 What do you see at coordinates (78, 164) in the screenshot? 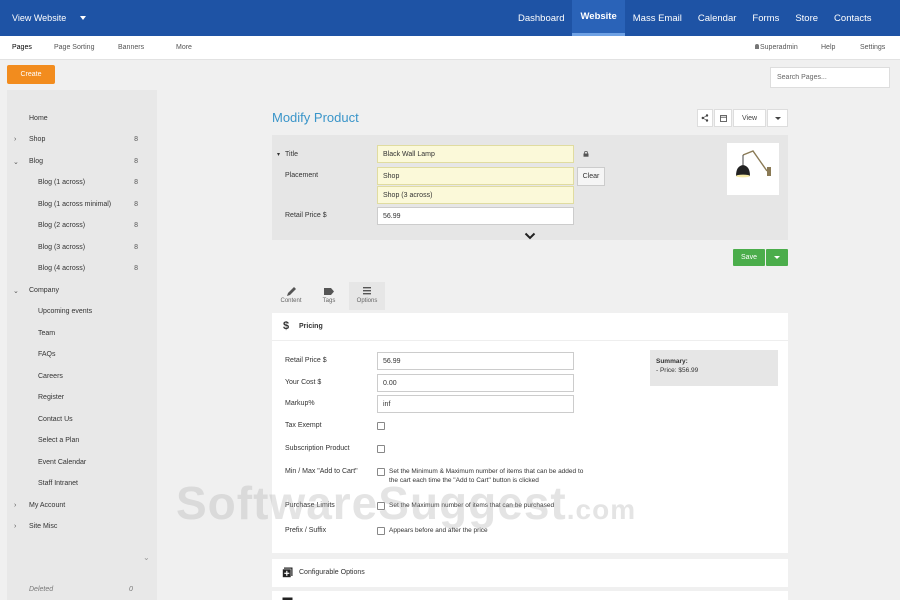
I see `tree-item-blog: ⌄ Blog 8` at bounding box center [78, 164].